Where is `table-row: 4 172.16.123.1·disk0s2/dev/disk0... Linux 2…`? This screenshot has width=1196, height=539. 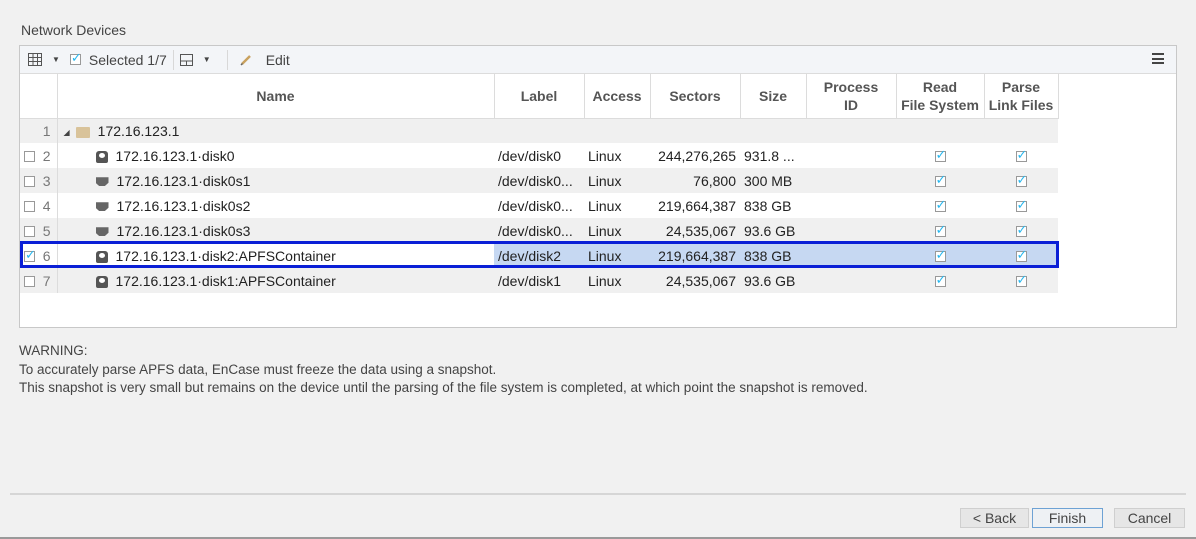 table-row: 4 172.16.123.1·disk0s2/dev/disk0... Linux 2… is located at coordinates (539, 205).